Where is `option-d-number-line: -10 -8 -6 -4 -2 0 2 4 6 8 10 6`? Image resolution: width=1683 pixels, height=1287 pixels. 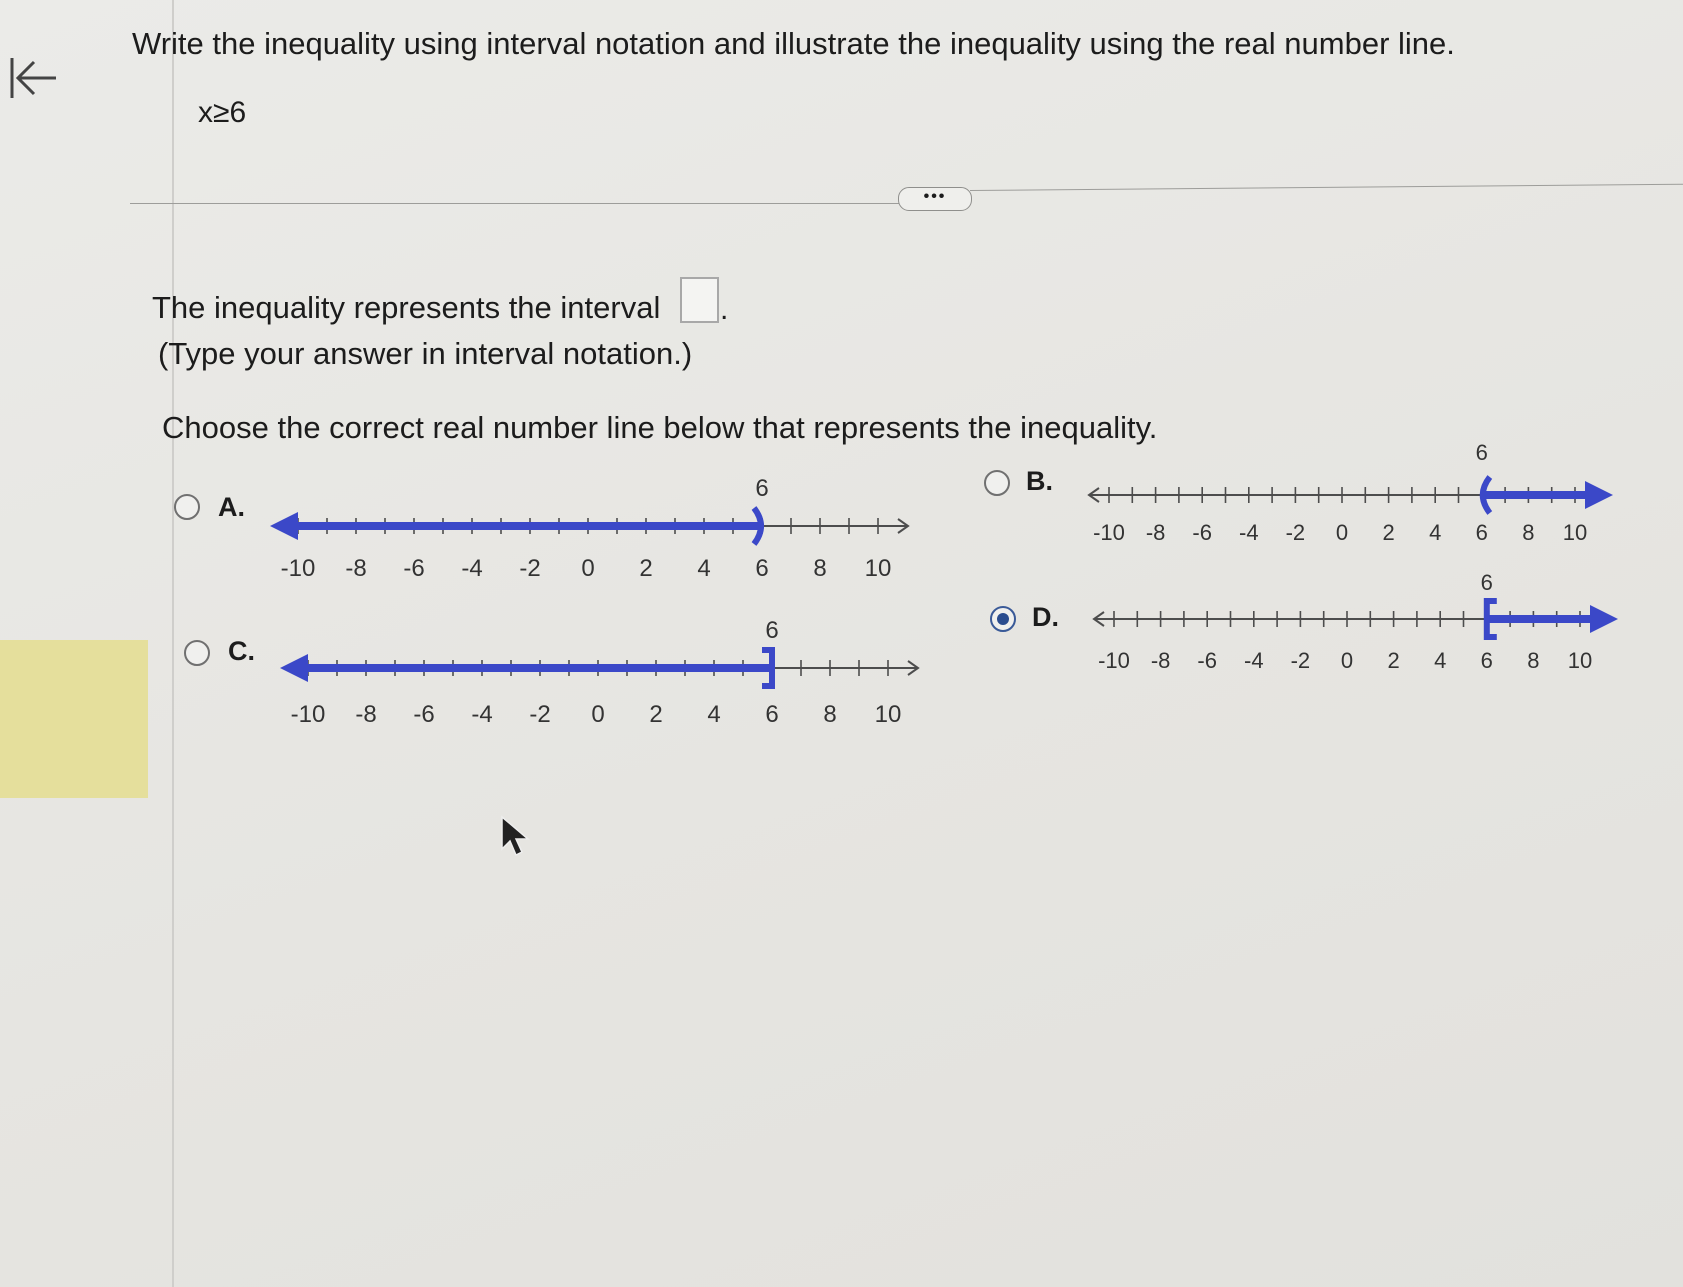 option-d-number-line: -10 -8 -6 -4 -2 0 2 4 6 8 10 6 is located at coordinates (1380, 637).